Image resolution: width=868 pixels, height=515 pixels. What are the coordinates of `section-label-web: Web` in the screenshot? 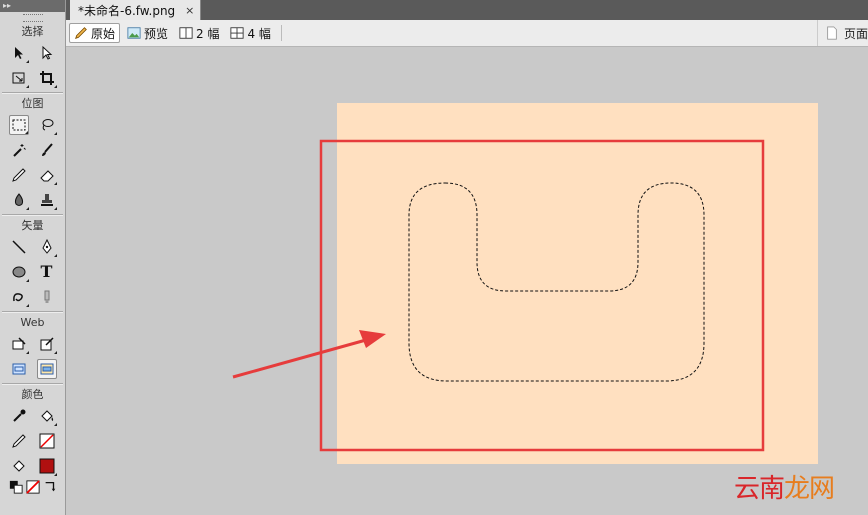 It's located at (32, 322).